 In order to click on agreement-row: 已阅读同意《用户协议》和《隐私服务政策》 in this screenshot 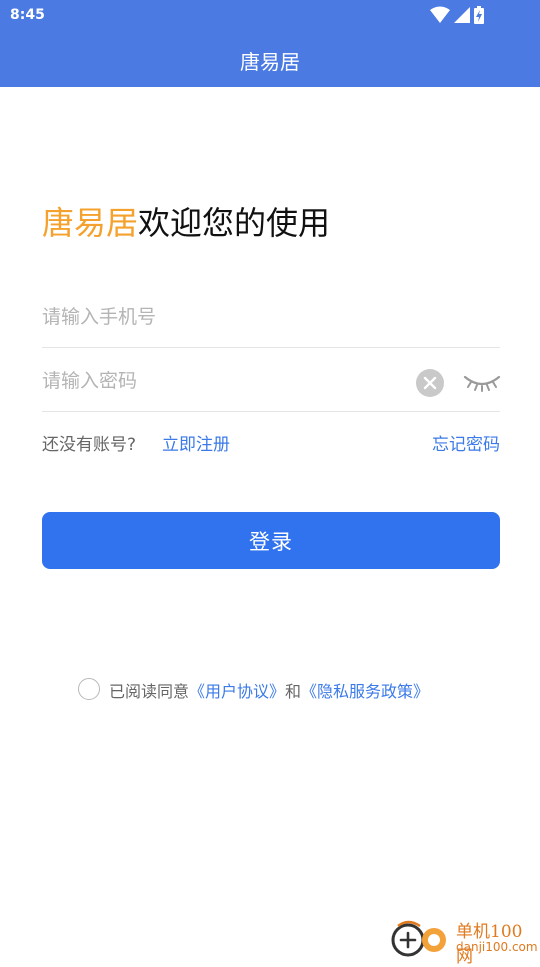, I will do `click(298, 689)`.